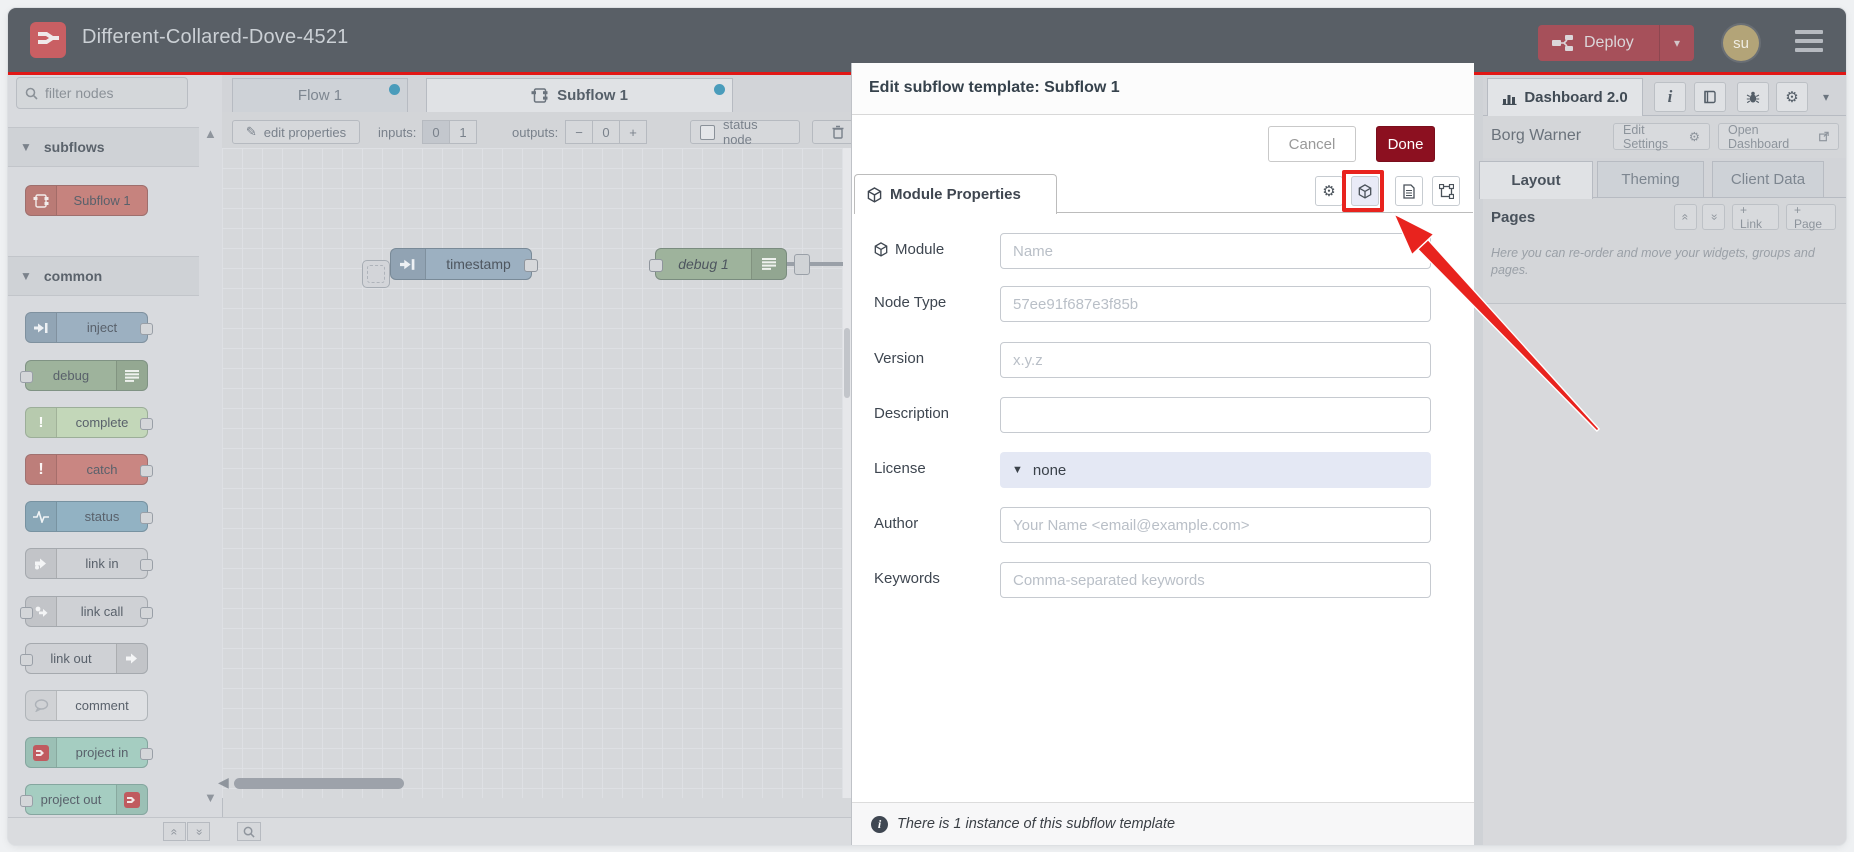 This screenshot has width=1854, height=852. What do you see at coordinates (41, 563) in the screenshot?
I see `link-in-icon` at bounding box center [41, 563].